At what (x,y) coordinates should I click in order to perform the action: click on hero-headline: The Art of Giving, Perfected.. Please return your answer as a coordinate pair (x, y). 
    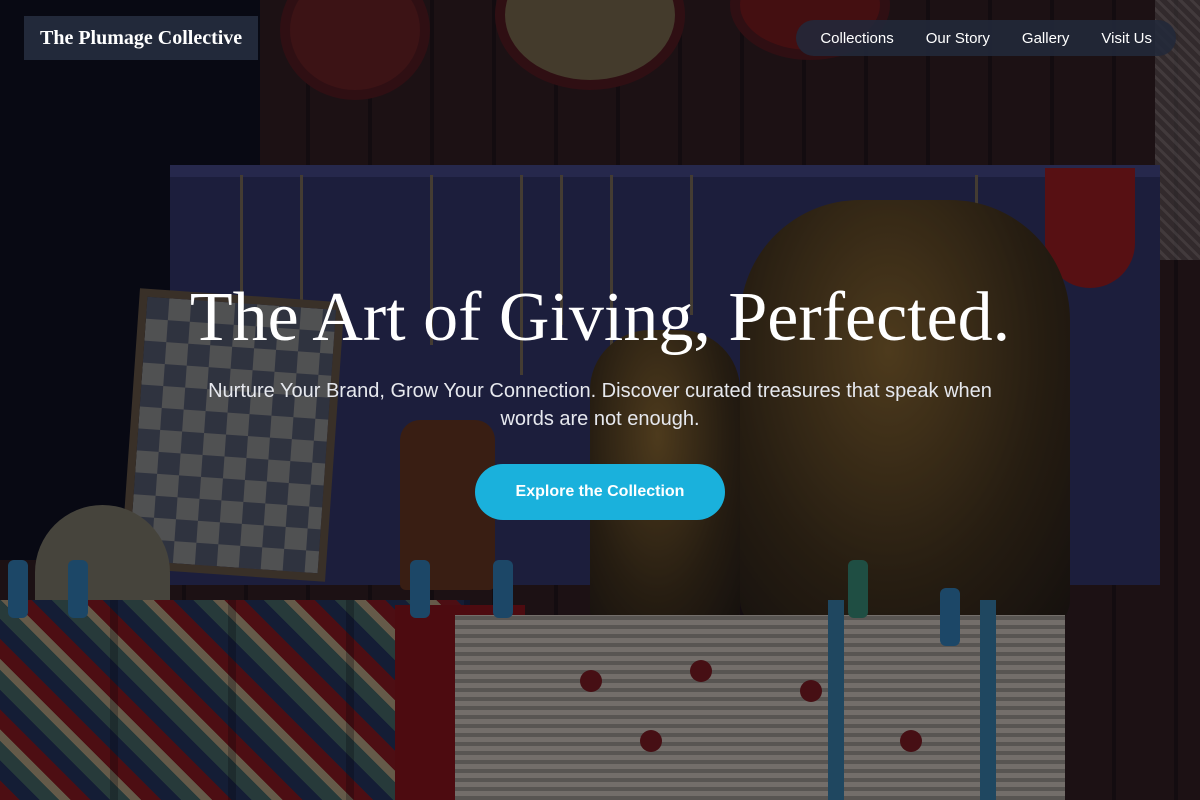
    Looking at the image, I should click on (600, 317).